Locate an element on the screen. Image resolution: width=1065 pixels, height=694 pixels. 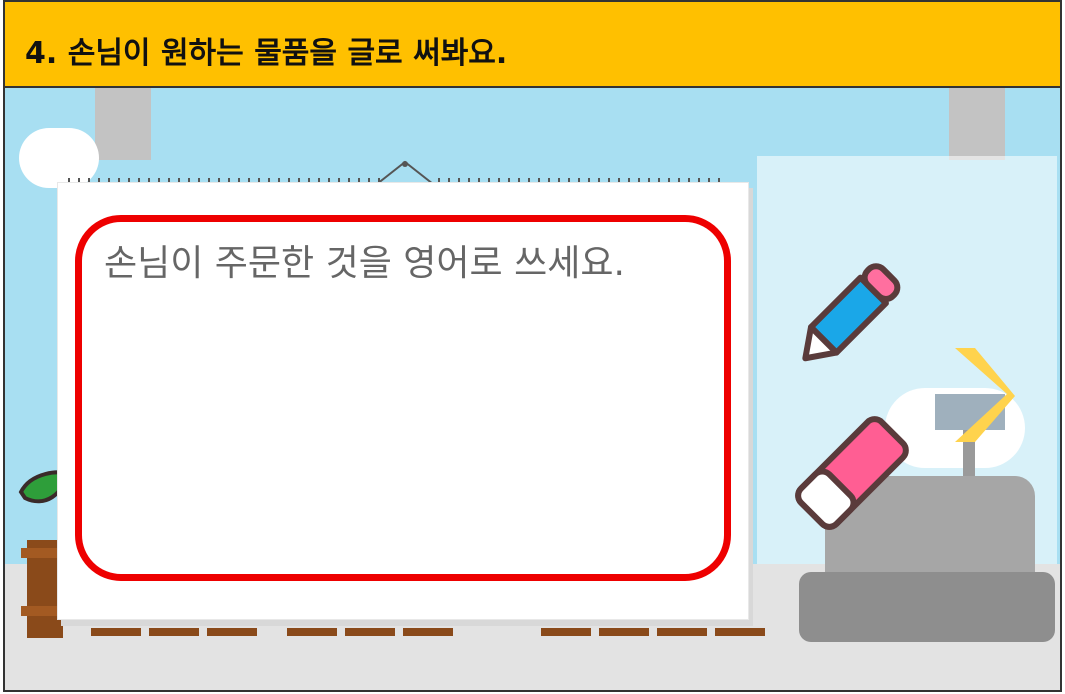
chevron-right-icon is located at coordinates (980, 396).